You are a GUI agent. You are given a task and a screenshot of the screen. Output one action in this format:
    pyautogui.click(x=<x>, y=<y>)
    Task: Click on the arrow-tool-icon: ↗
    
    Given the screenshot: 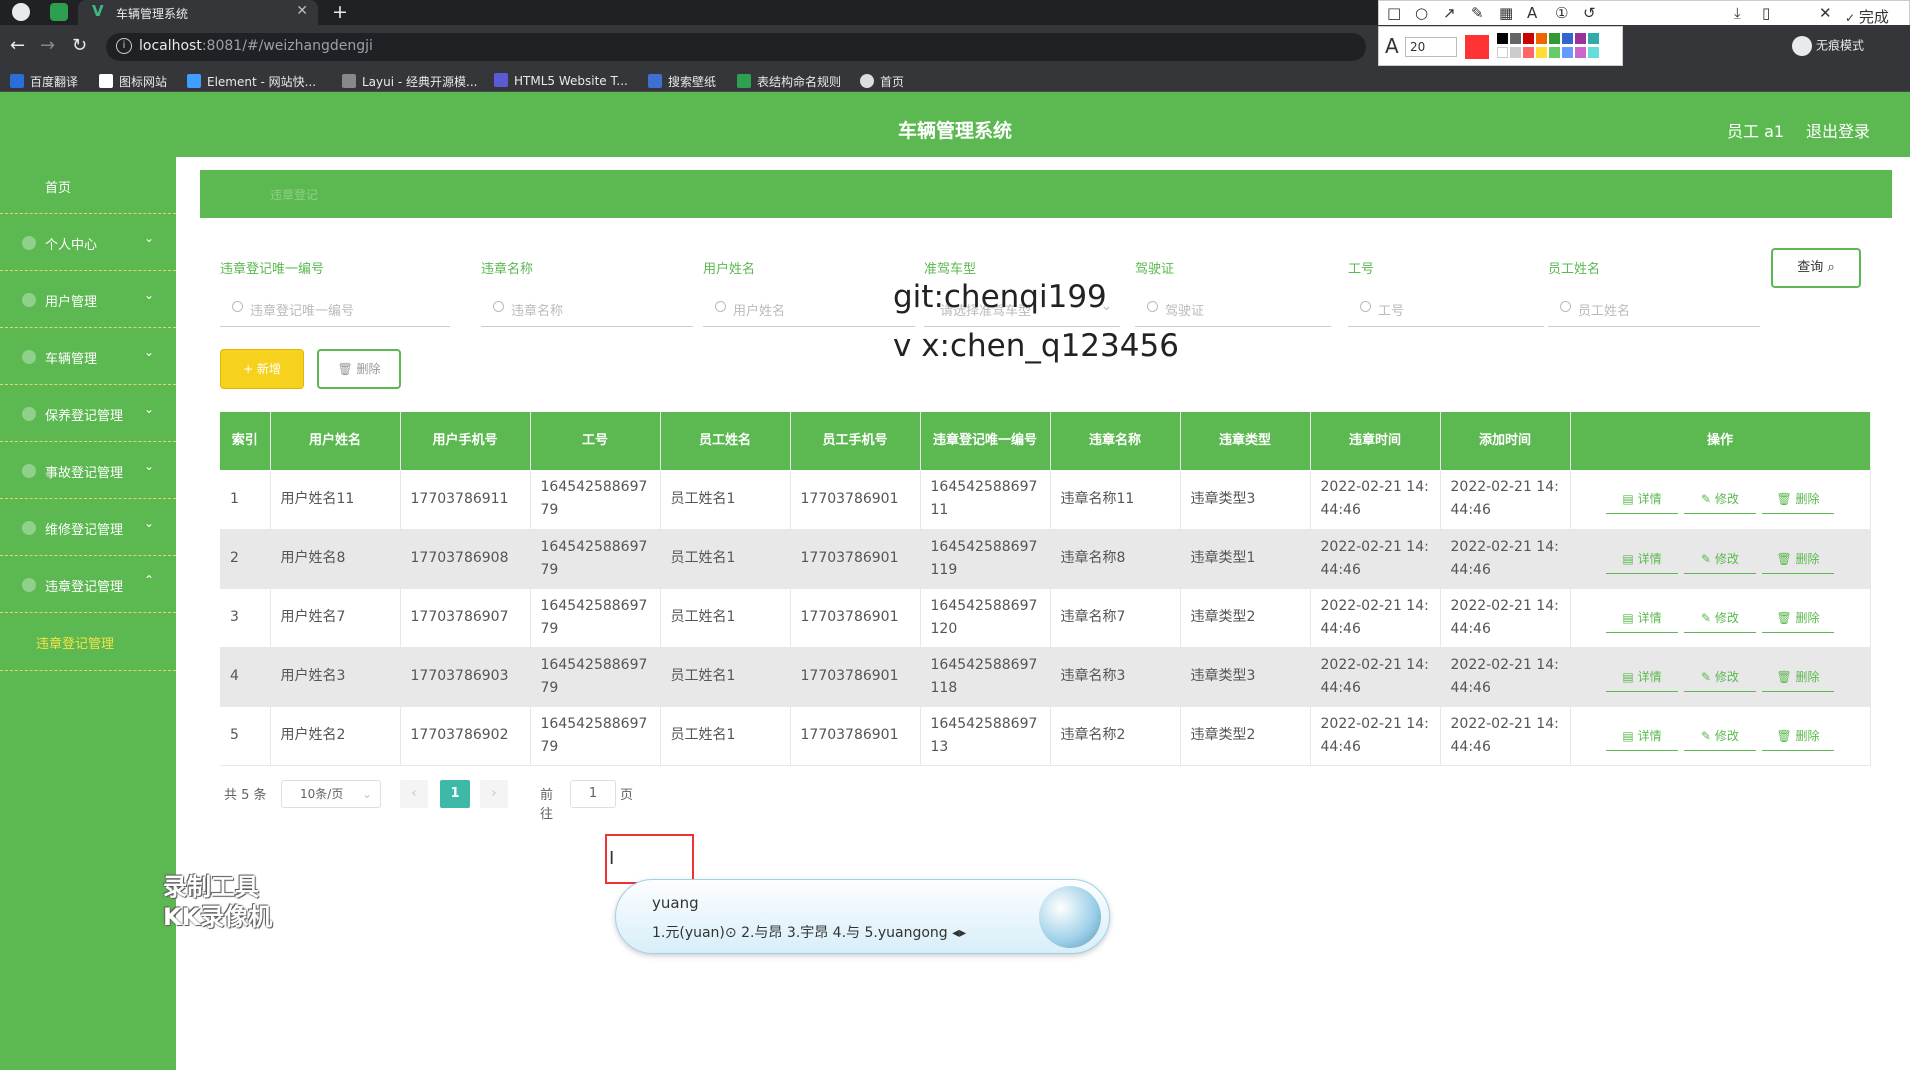 What is the action you would take?
    pyautogui.click(x=1449, y=13)
    